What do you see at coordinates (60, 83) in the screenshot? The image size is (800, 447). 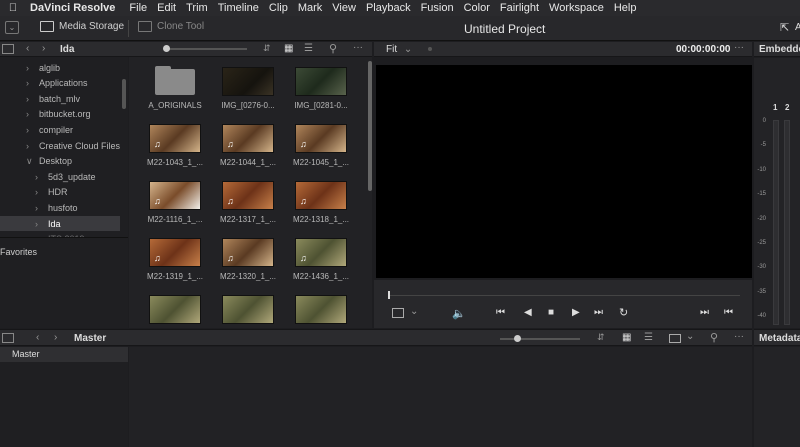 I see `tree-item: › Applications` at bounding box center [60, 83].